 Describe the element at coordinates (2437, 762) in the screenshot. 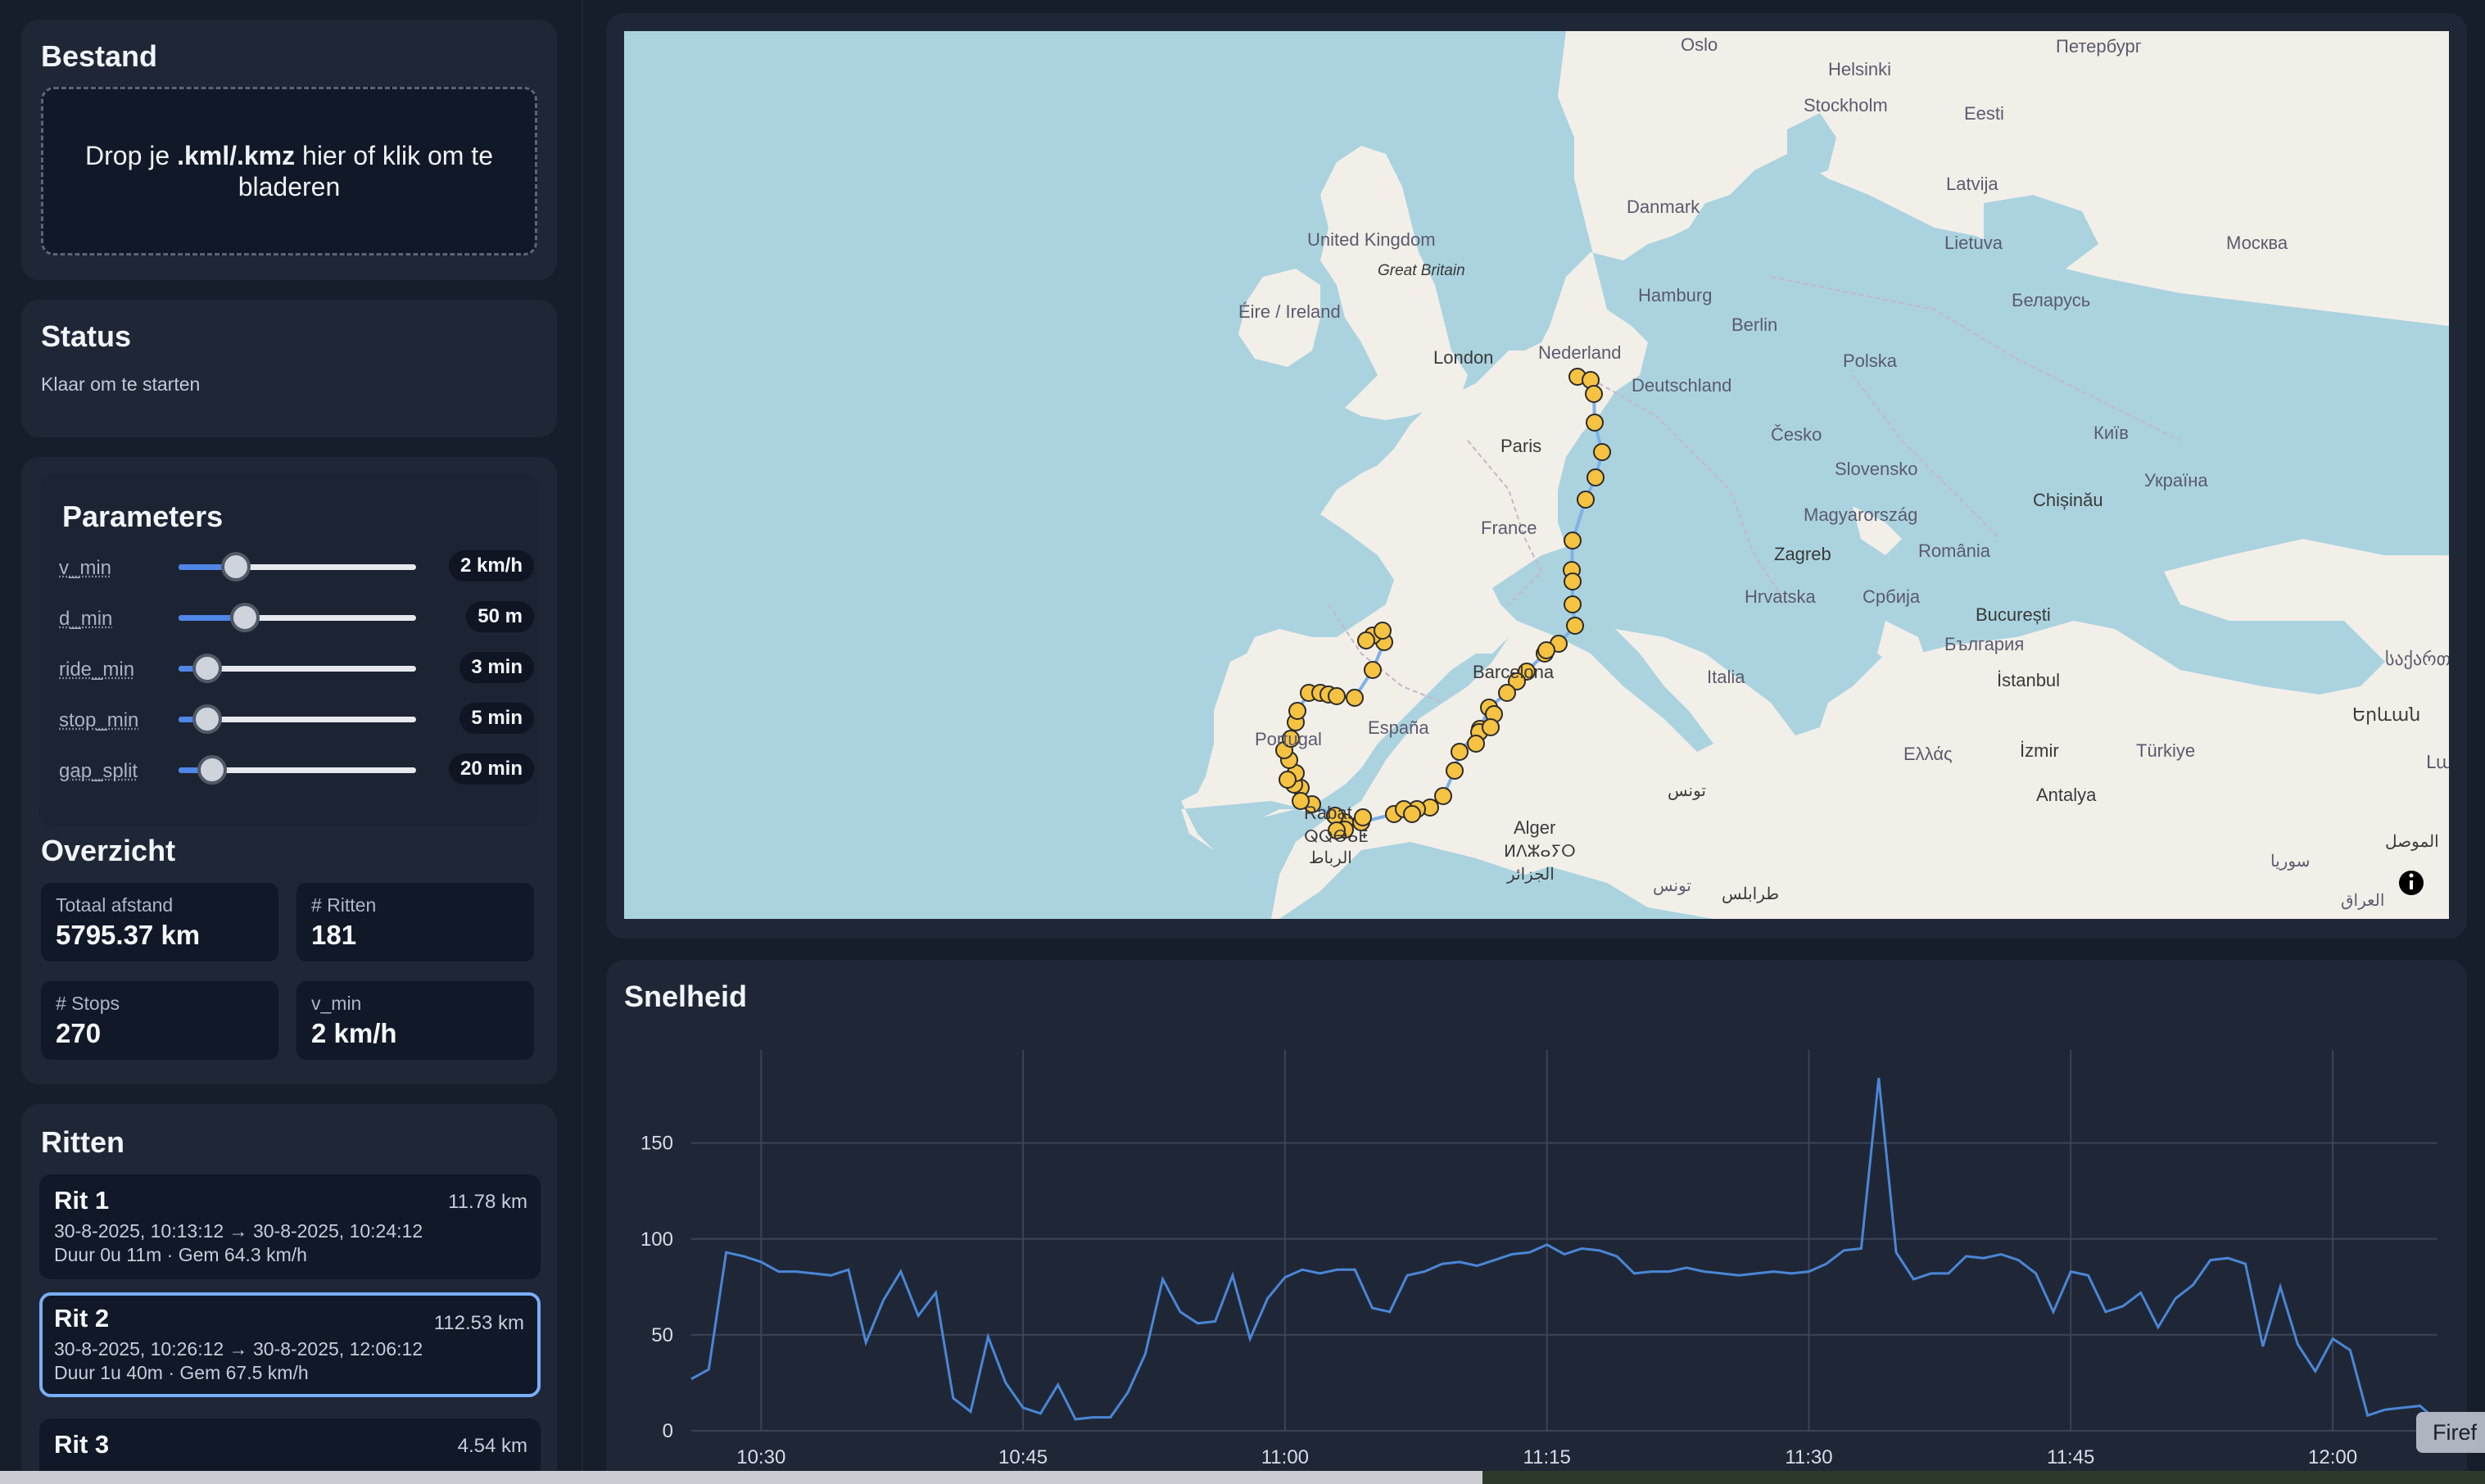

I see `map-label: Լարի` at that location.